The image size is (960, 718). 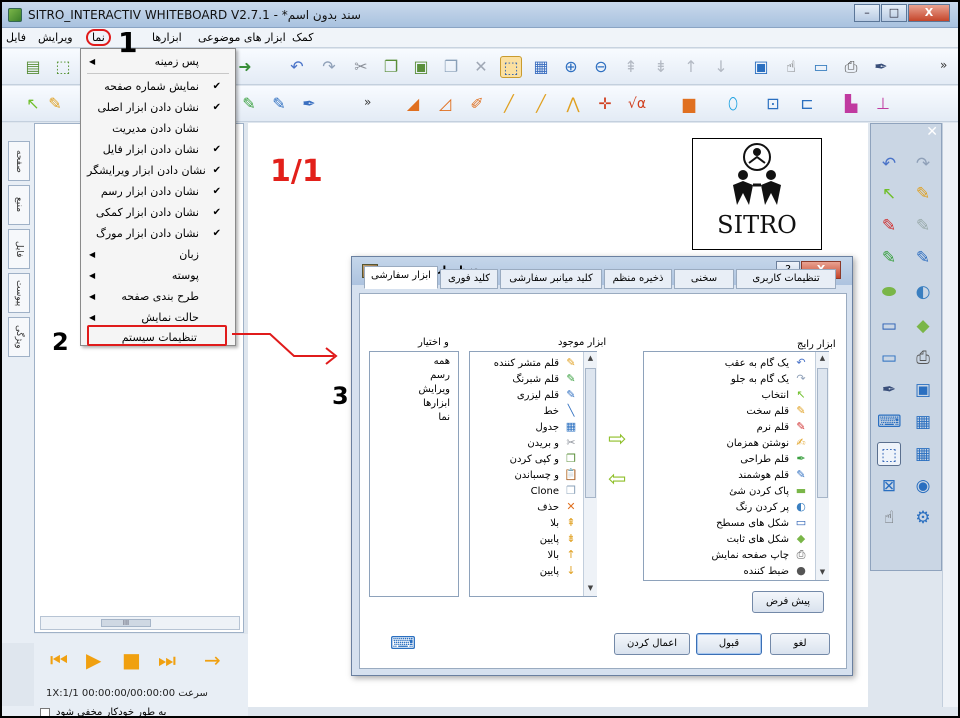 What do you see at coordinates (769, 379) in the screenshot?
I see `list-item: یک گام به جلو ↷` at bounding box center [769, 379].